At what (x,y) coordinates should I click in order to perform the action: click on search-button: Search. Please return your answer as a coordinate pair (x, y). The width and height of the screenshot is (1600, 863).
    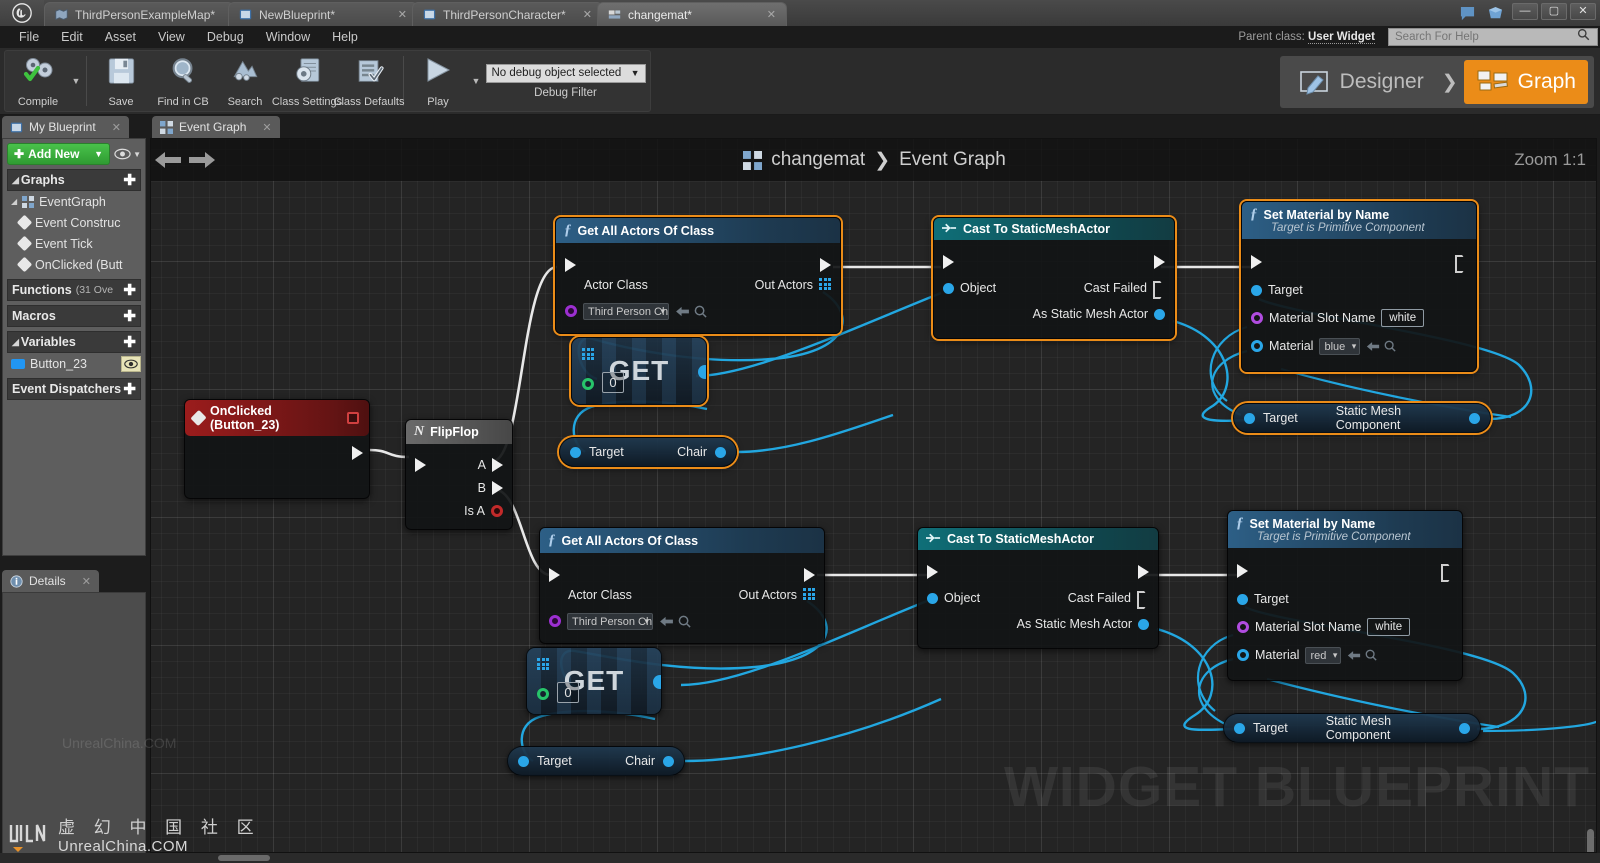
    Looking at the image, I should click on (245, 81).